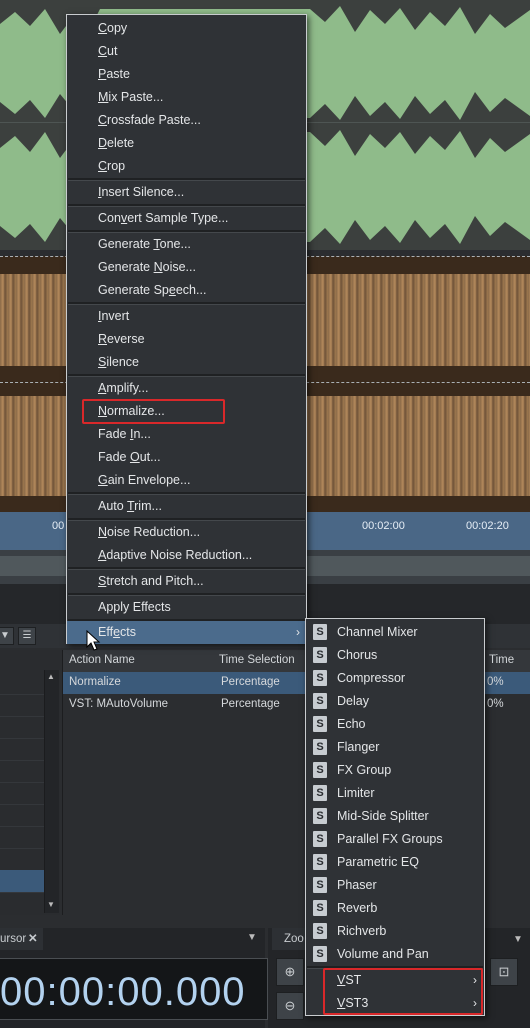 The width and height of the screenshot is (530, 1028). Describe the element at coordinates (298, 632) in the screenshot. I see `submenu-arrow-icon: ›` at that location.